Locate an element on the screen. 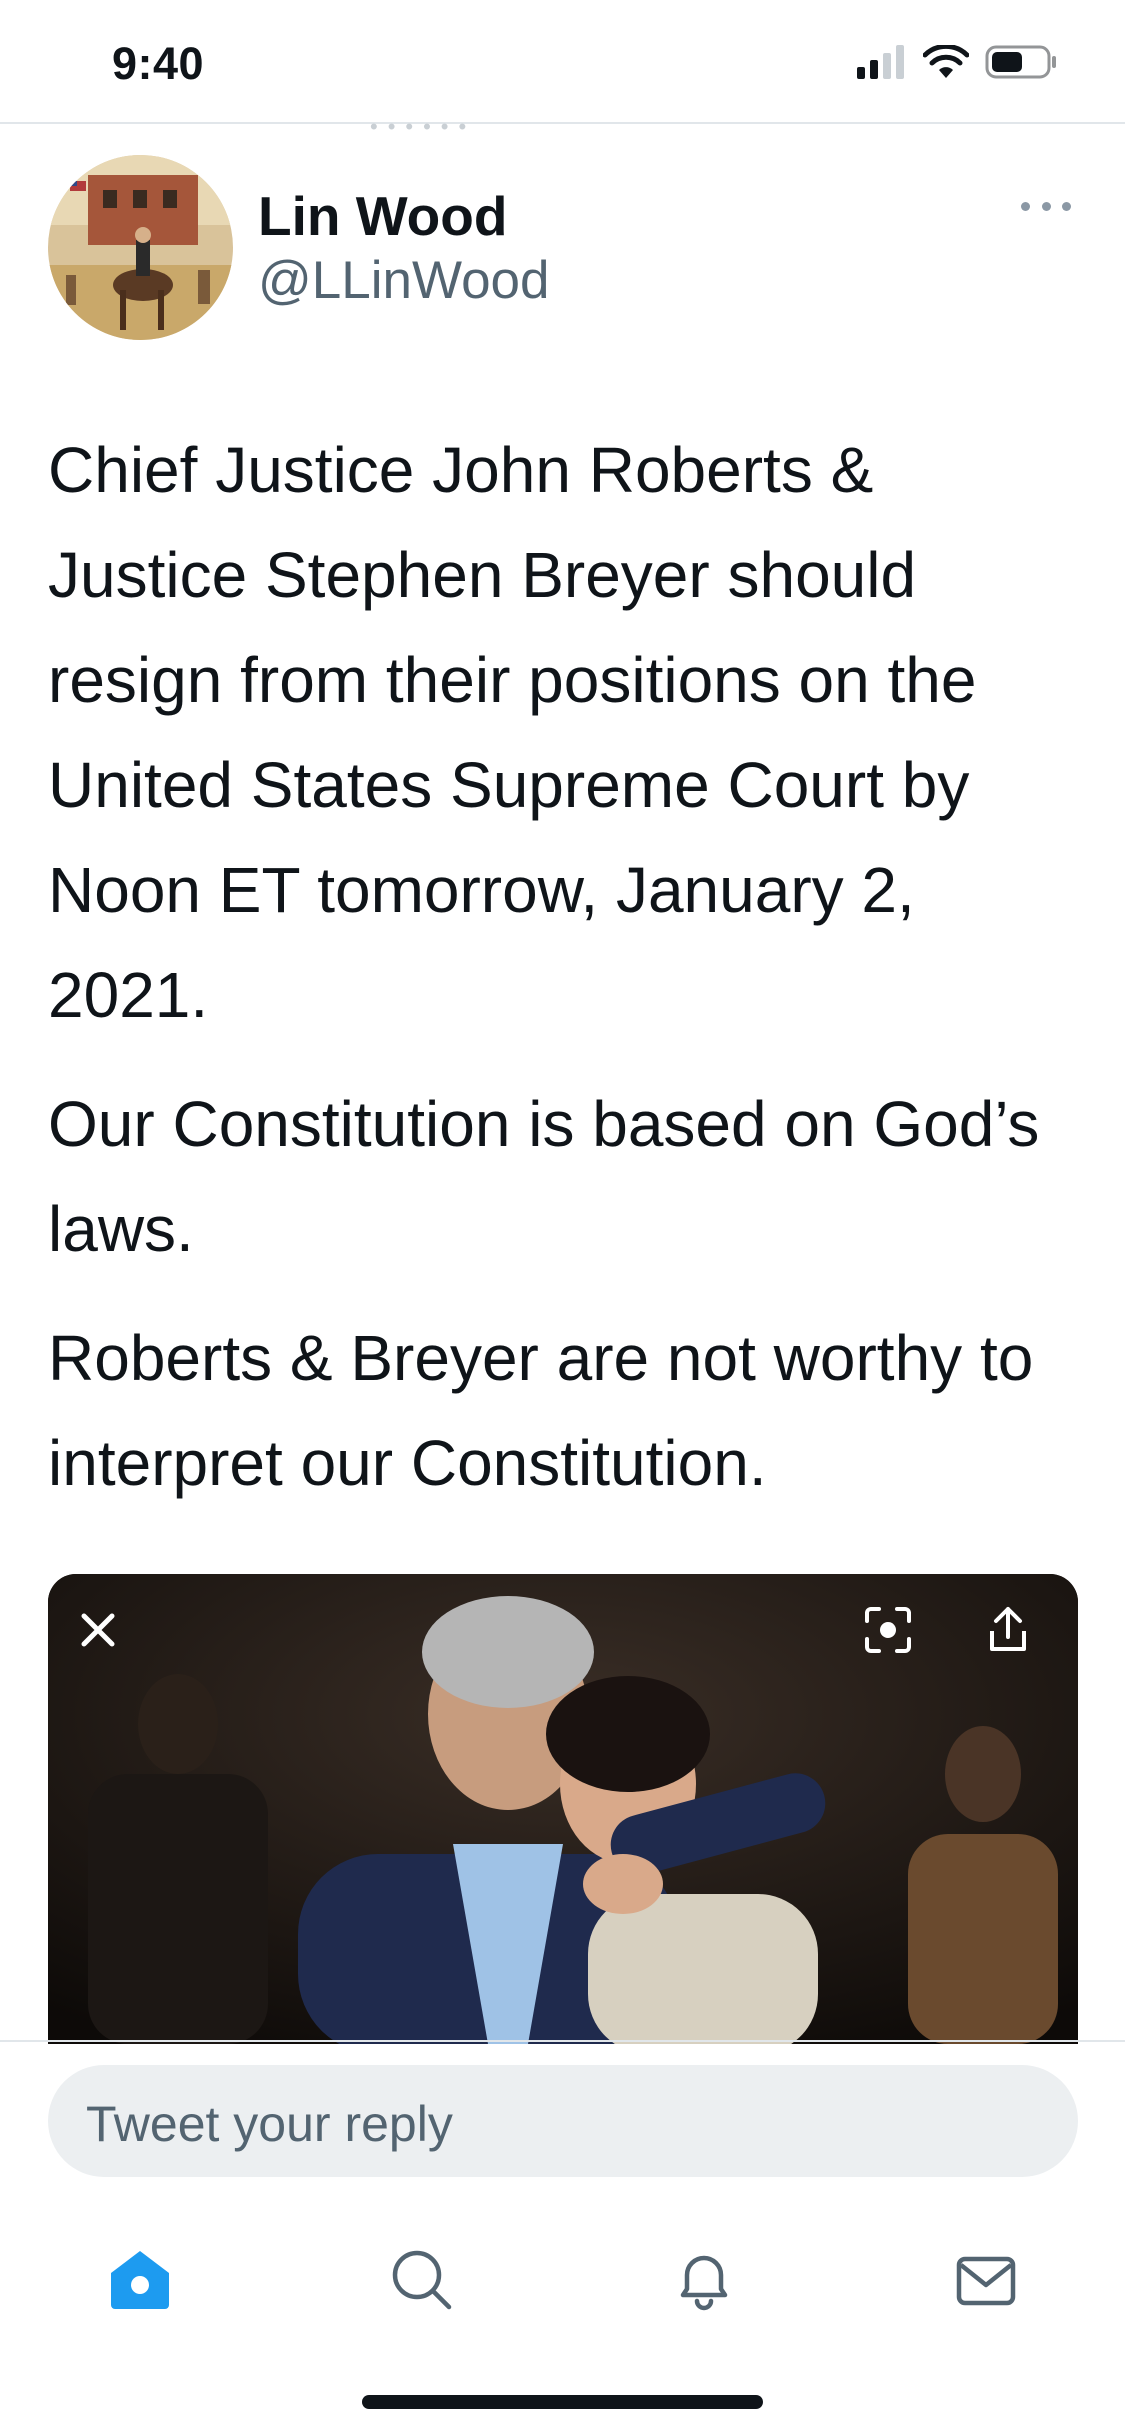 The image size is (1125, 2436). avatar is located at coordinates (140, 247).